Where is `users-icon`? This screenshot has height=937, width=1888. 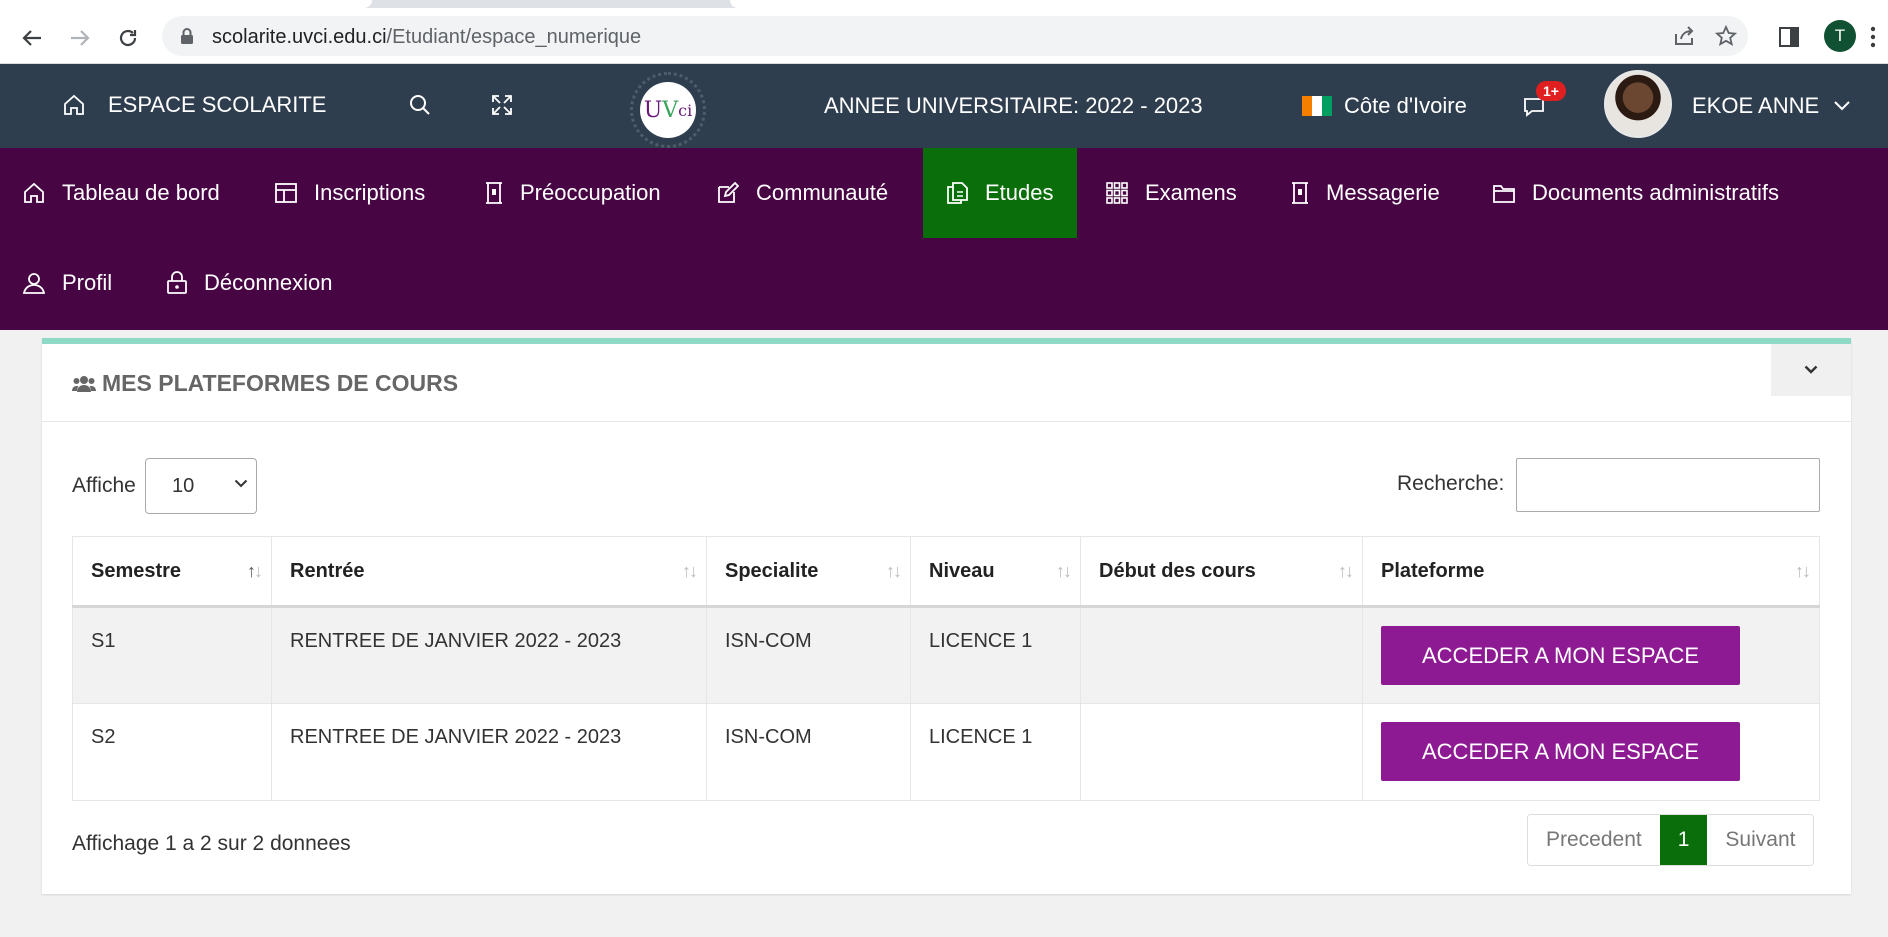
users-icon is located at coordinates (84, 383).